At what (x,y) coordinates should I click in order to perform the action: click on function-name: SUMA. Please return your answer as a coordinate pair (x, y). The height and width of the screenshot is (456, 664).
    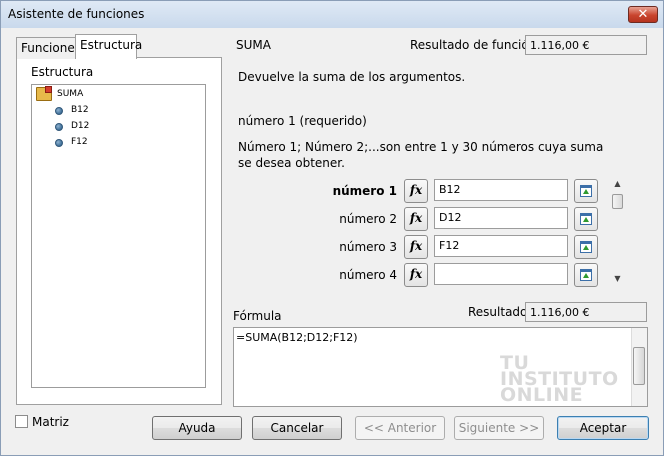
    Looking at the image, I should click on (253, 45).